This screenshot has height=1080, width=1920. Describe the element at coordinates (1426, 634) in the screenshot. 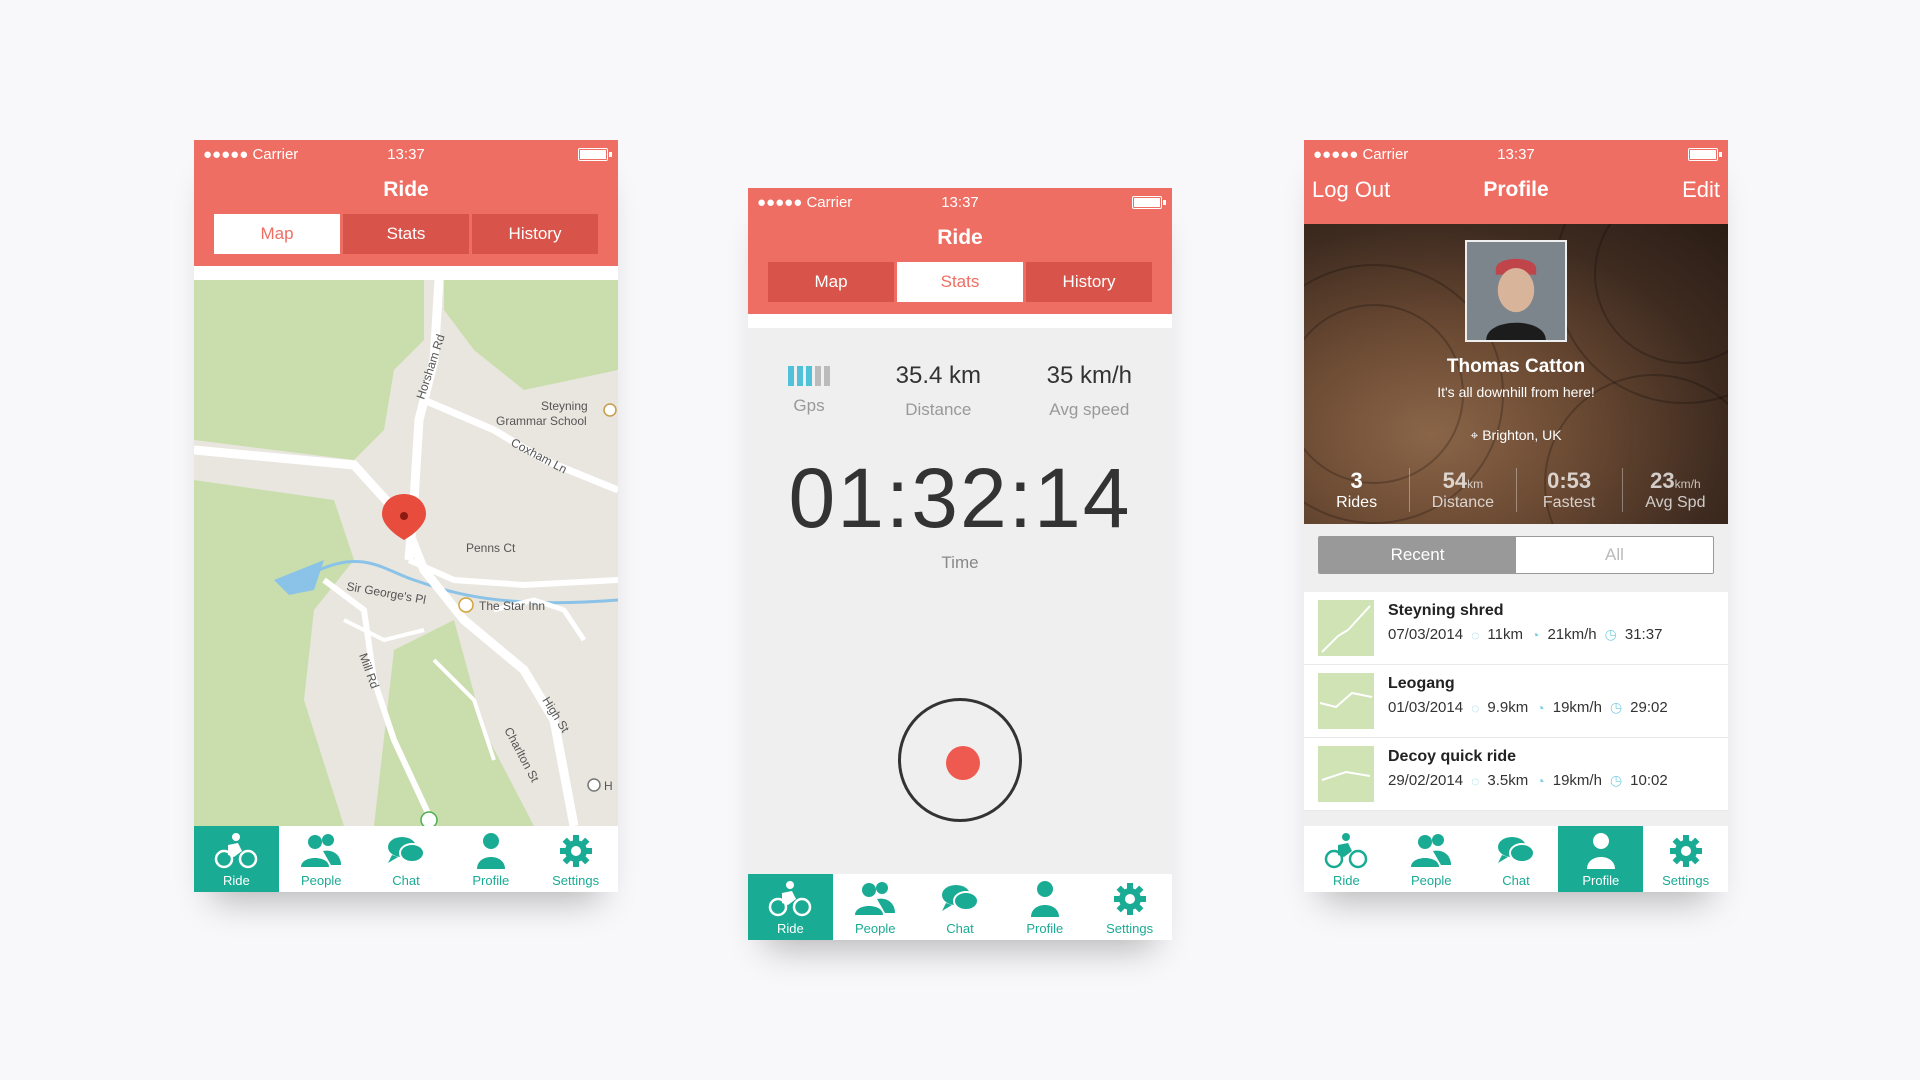

I see `ride-date: 07/03/2014` at that location.